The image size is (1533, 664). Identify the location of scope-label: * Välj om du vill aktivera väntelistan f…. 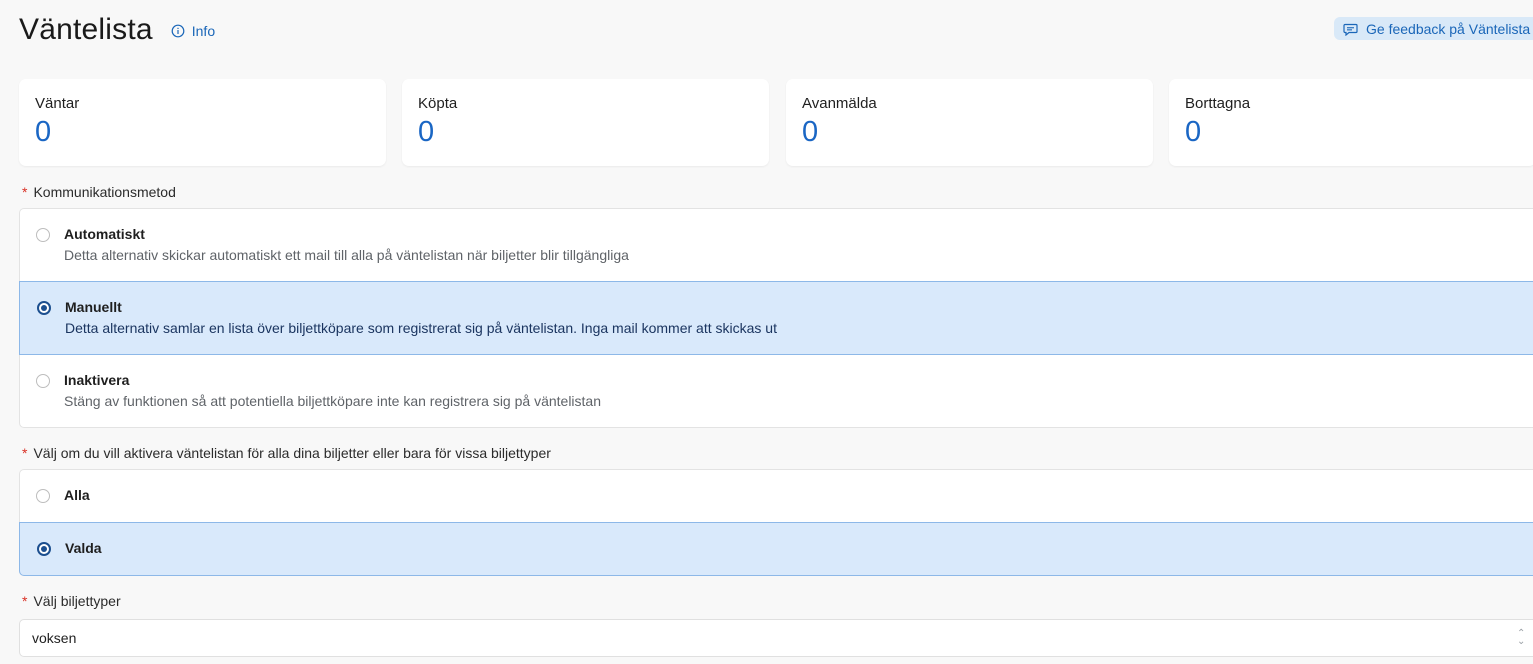
(286, 453).